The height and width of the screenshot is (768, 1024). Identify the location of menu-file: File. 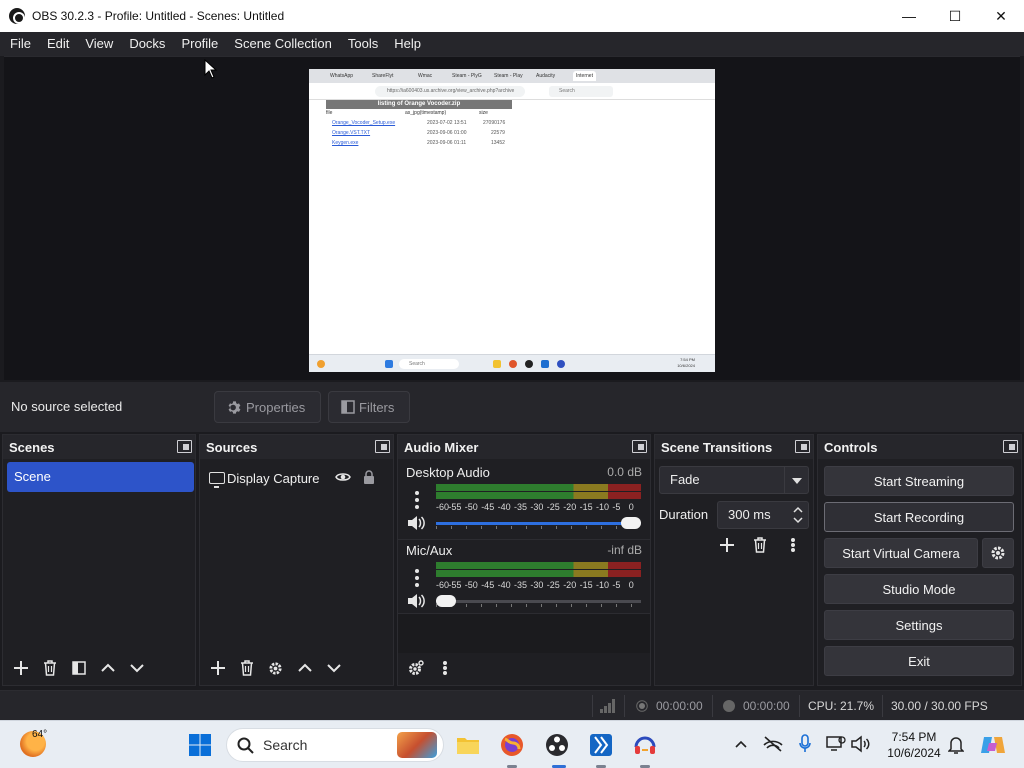
(20, 44).